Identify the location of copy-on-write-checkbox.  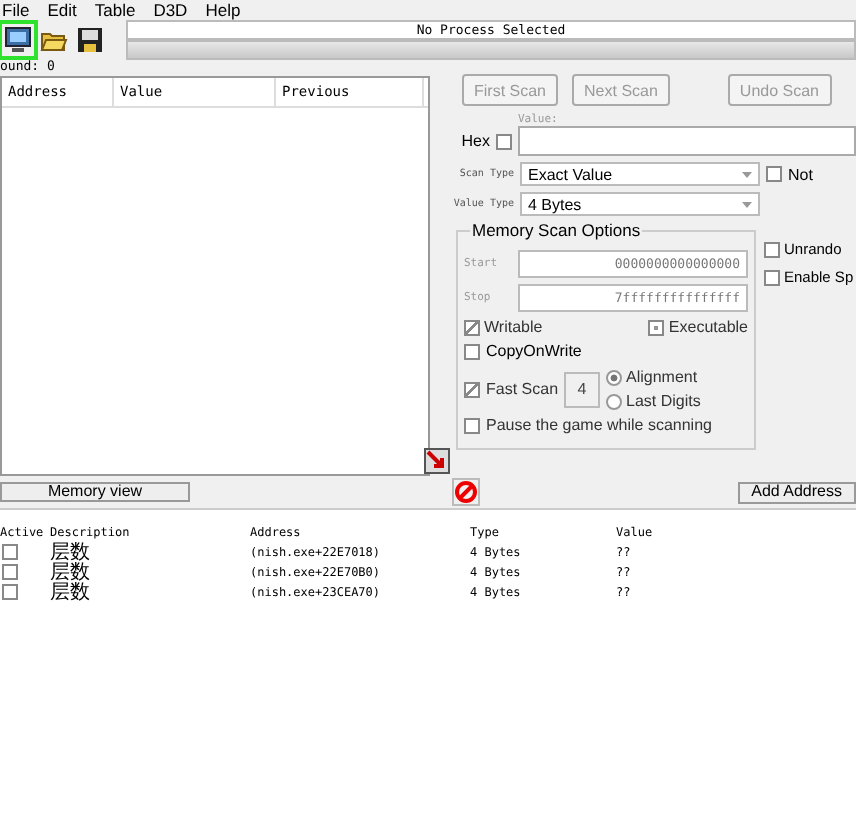
(472, 351).